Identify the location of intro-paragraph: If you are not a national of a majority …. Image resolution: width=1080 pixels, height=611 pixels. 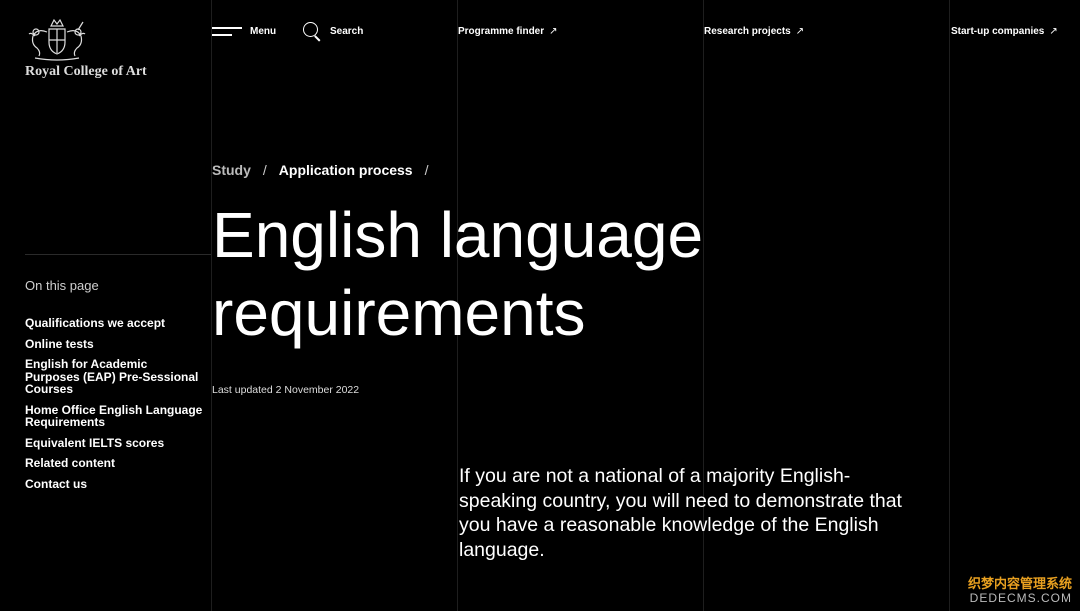
(680, 513).